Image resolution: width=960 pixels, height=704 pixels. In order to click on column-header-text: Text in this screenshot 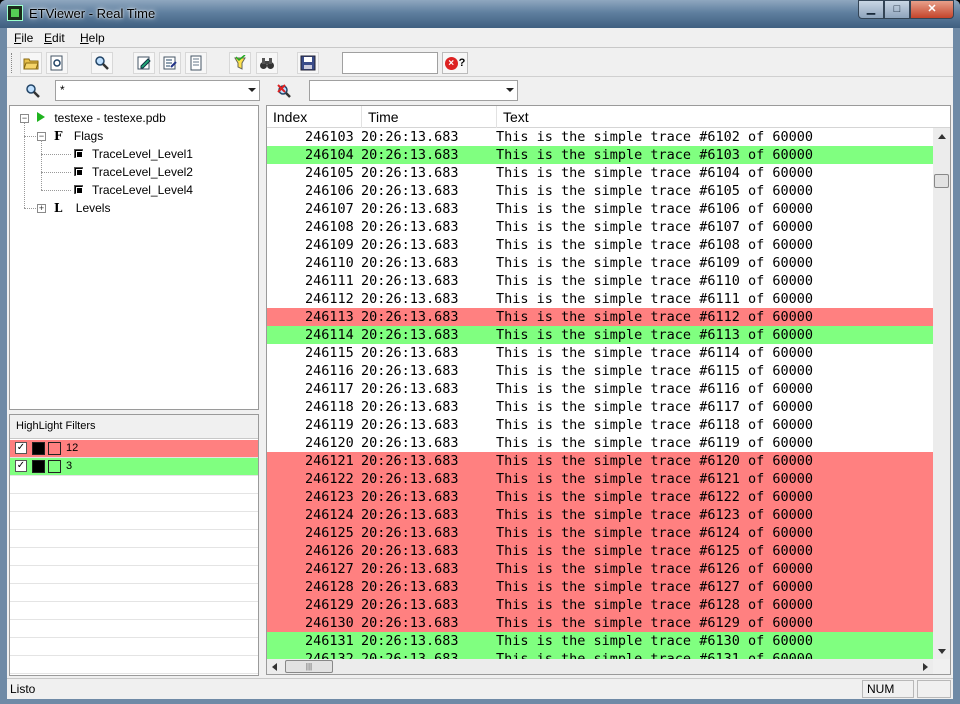, I will do `click(723, 117)`.